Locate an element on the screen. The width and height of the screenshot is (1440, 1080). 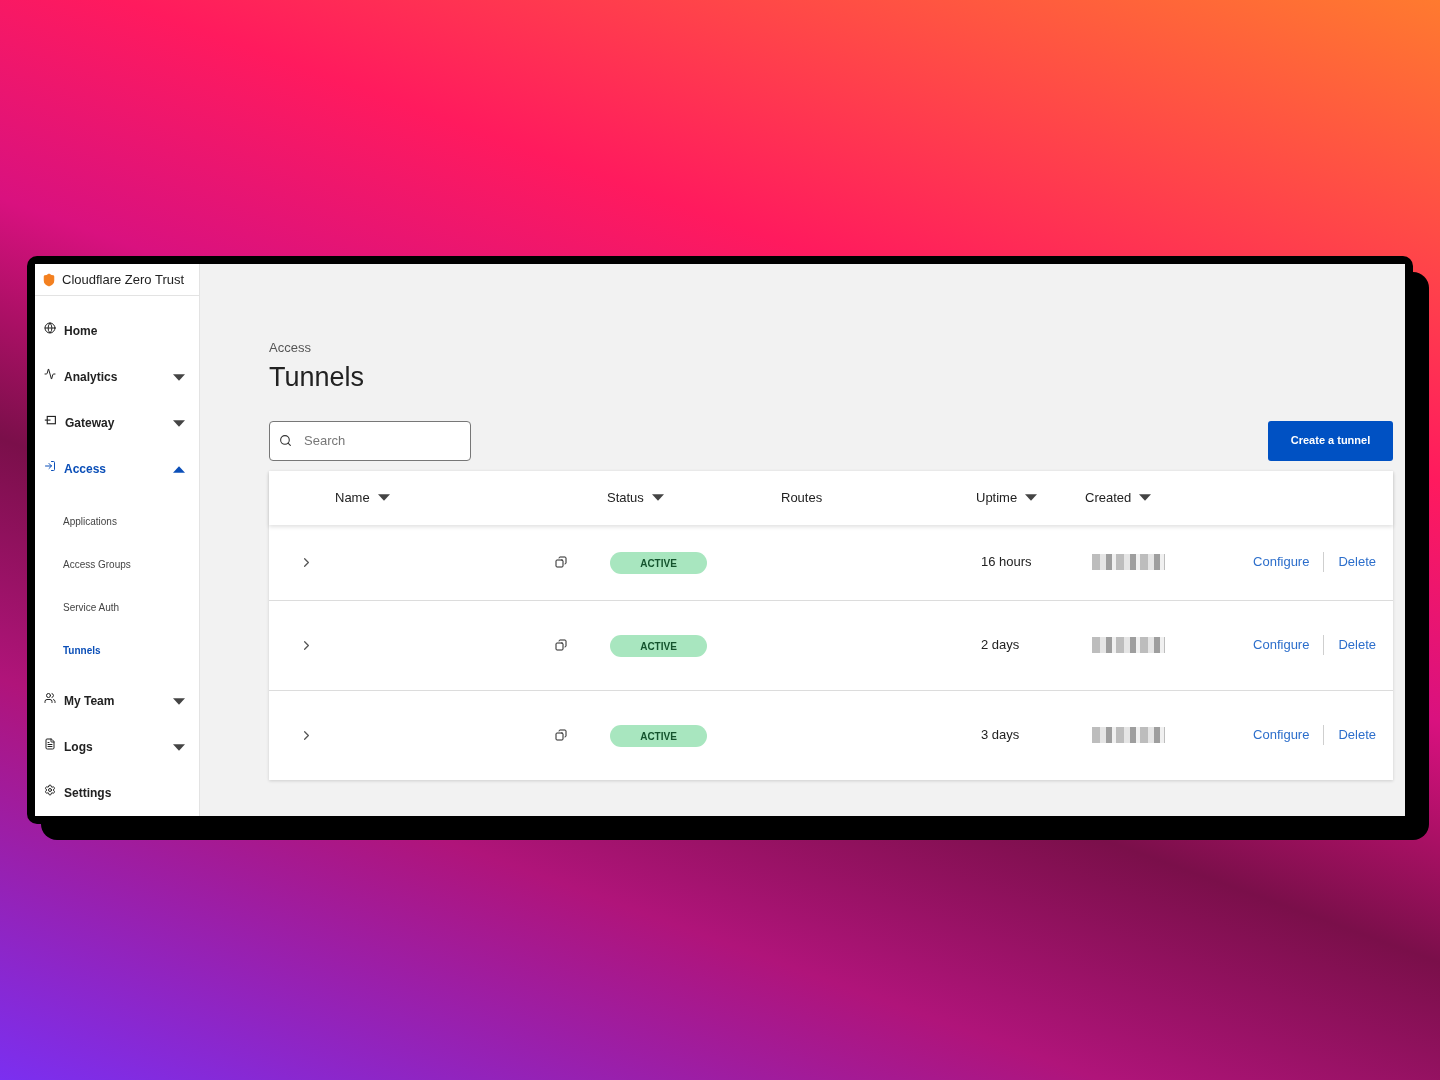
breadcrumb: Access is located at coordinates (290, 348).